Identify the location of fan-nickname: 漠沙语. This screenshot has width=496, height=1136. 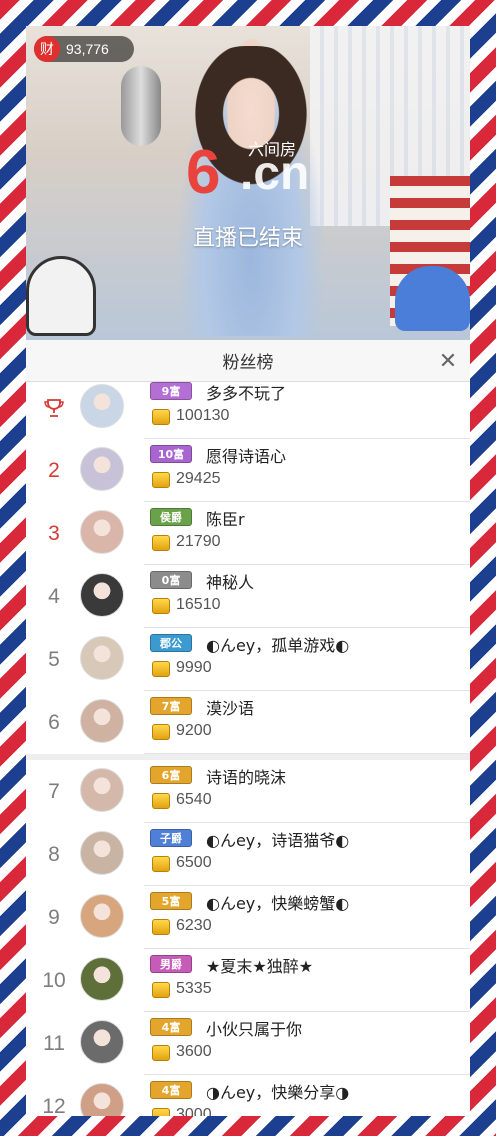
(230, 708).